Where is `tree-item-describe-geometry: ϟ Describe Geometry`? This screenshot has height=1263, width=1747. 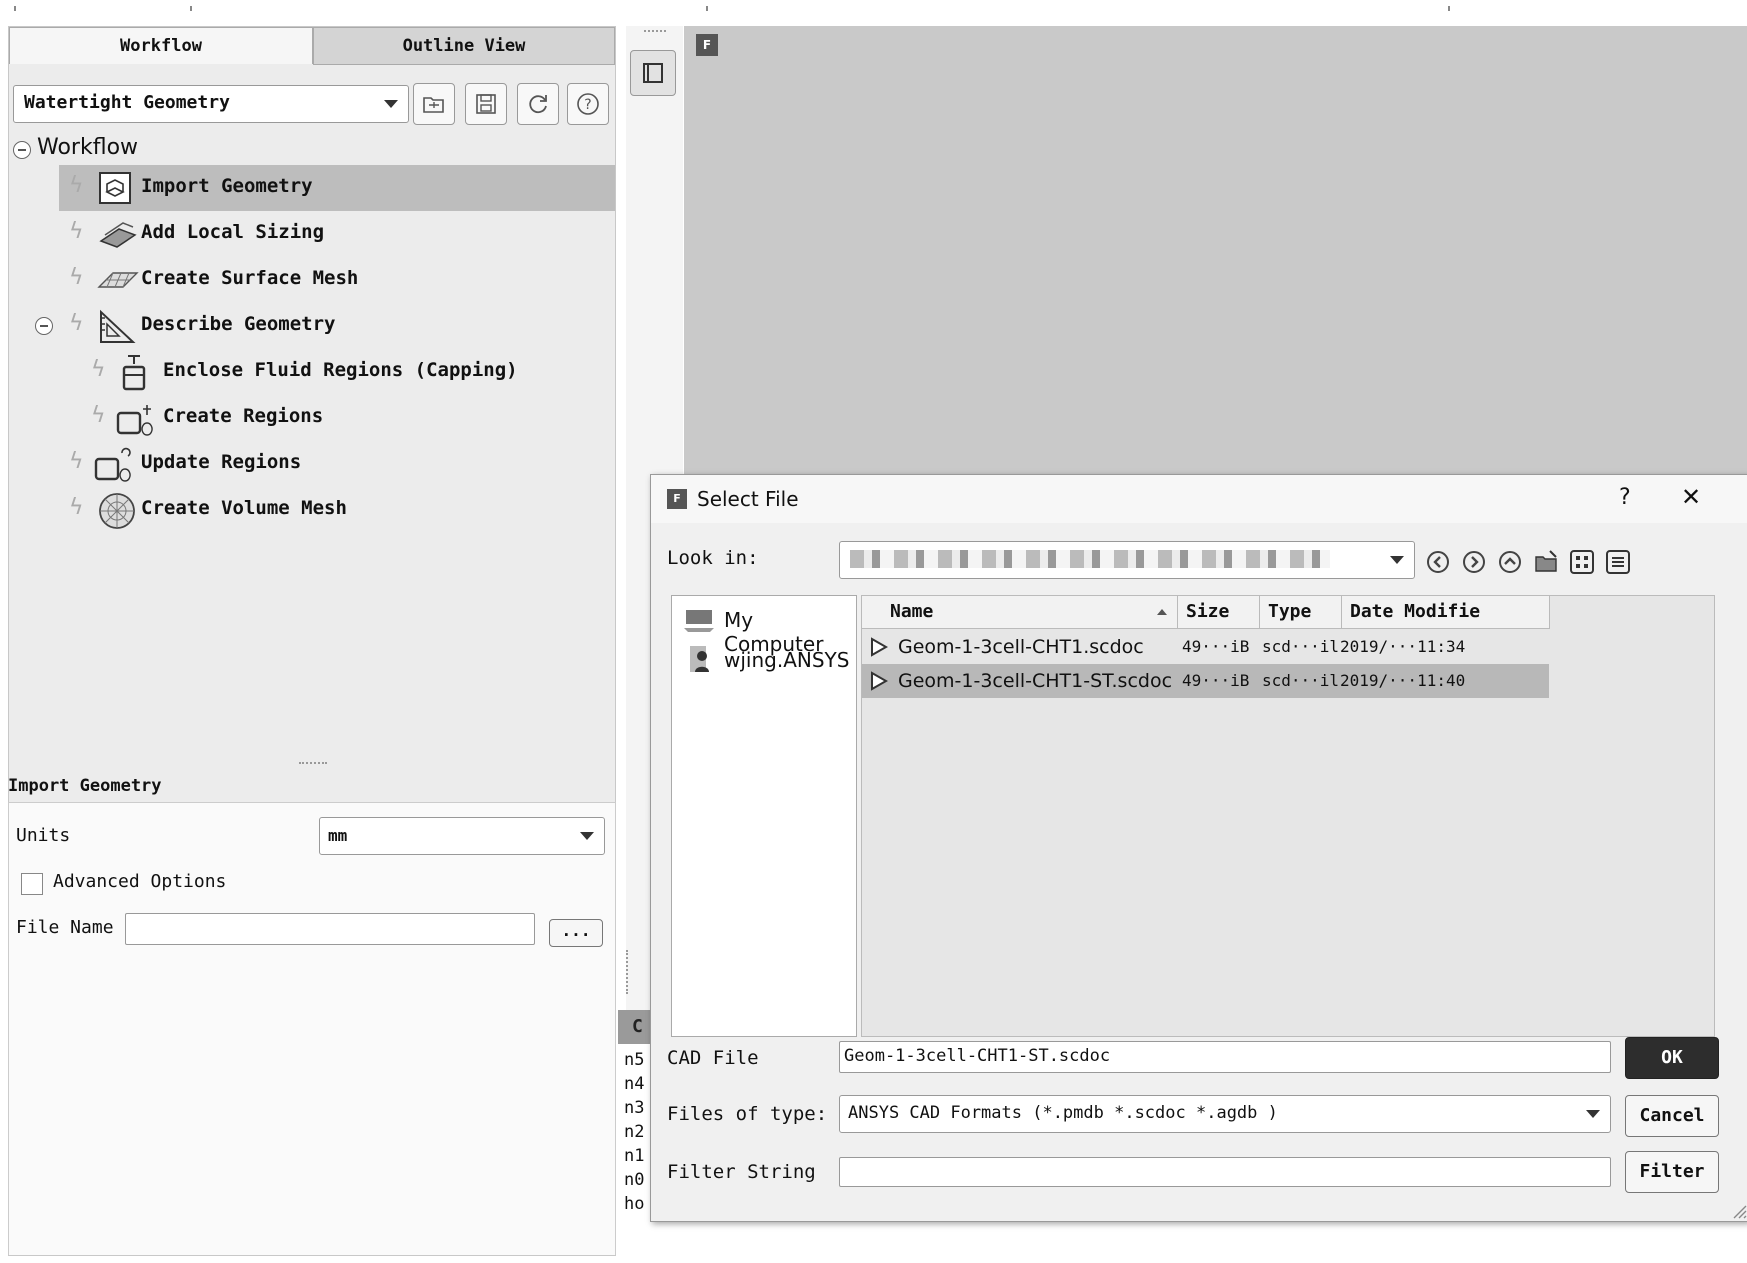 tree-item-describe-geometry: ϟ Describe Geometry is located at coordinates (337, 326).